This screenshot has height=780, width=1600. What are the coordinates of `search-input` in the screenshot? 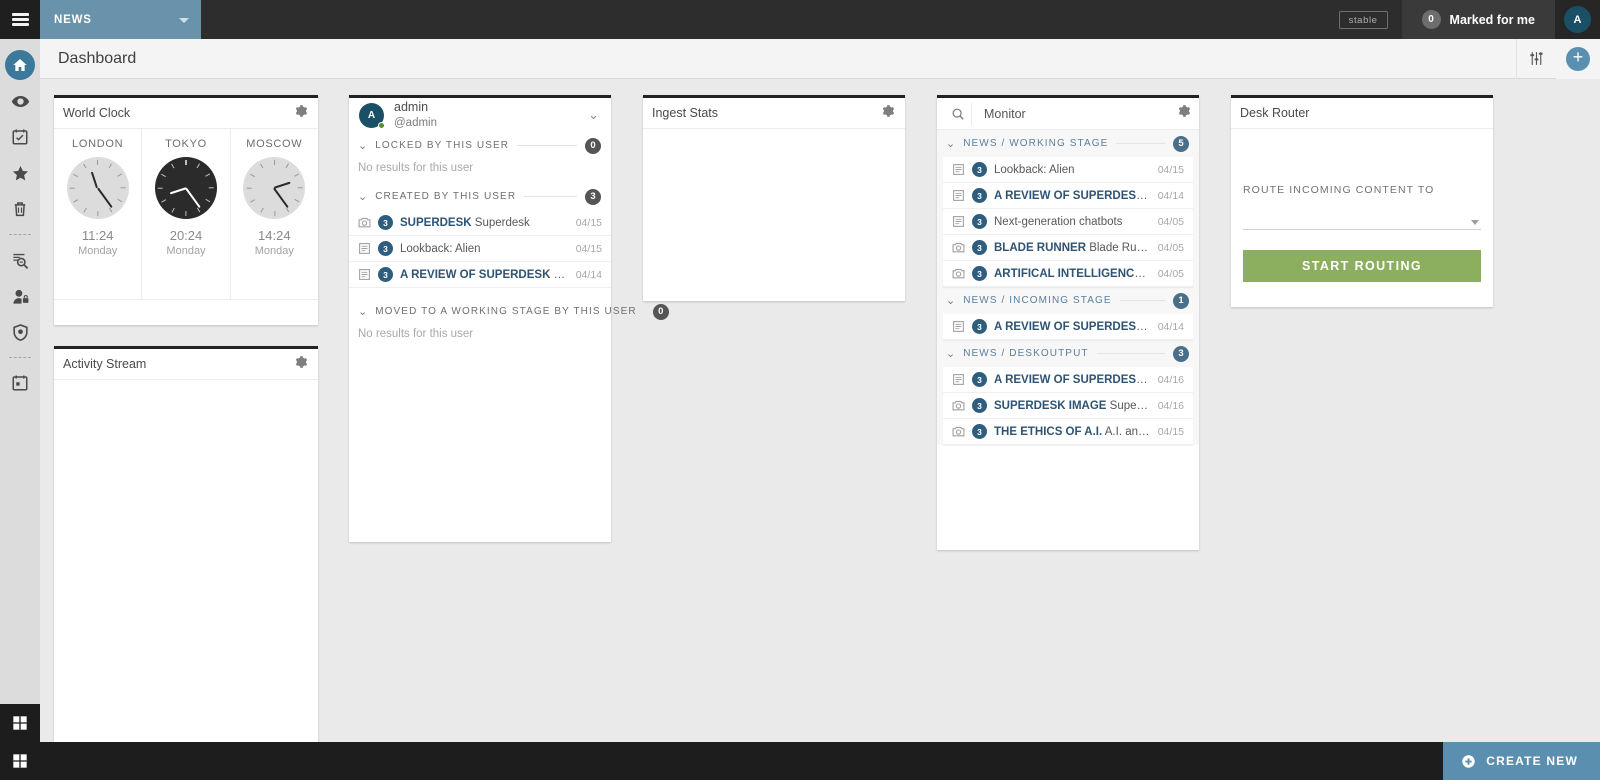 It's located at (1070, 113).